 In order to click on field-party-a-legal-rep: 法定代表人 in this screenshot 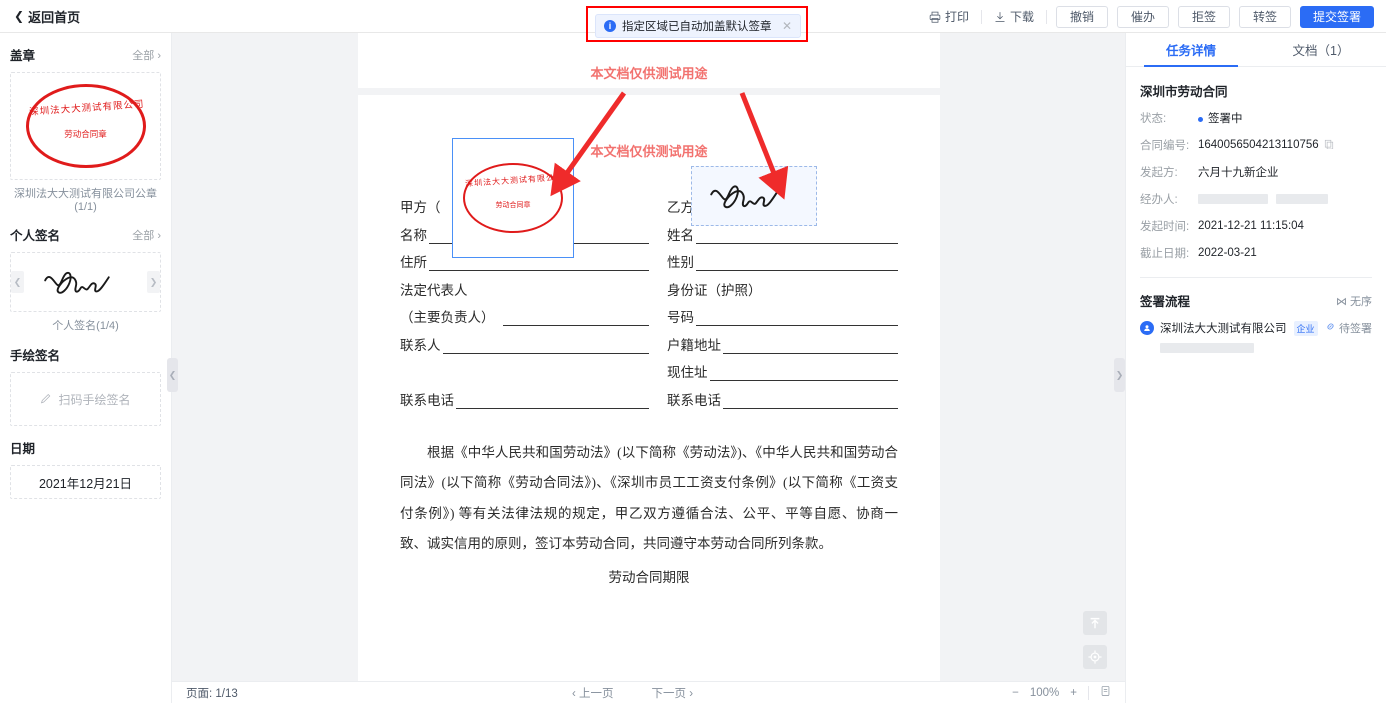, I will do `click(524, 289)`.